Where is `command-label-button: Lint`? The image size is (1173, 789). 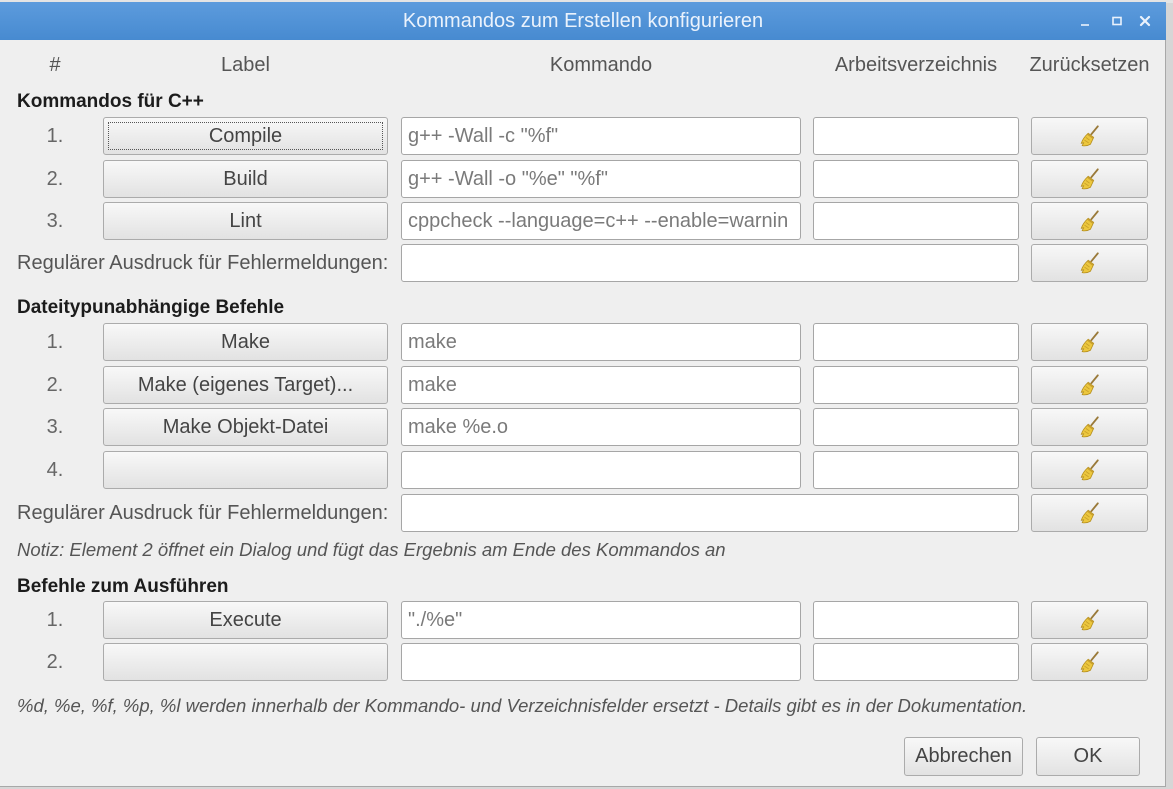
command-label-button: Lint is located at coordinates (245, 221).